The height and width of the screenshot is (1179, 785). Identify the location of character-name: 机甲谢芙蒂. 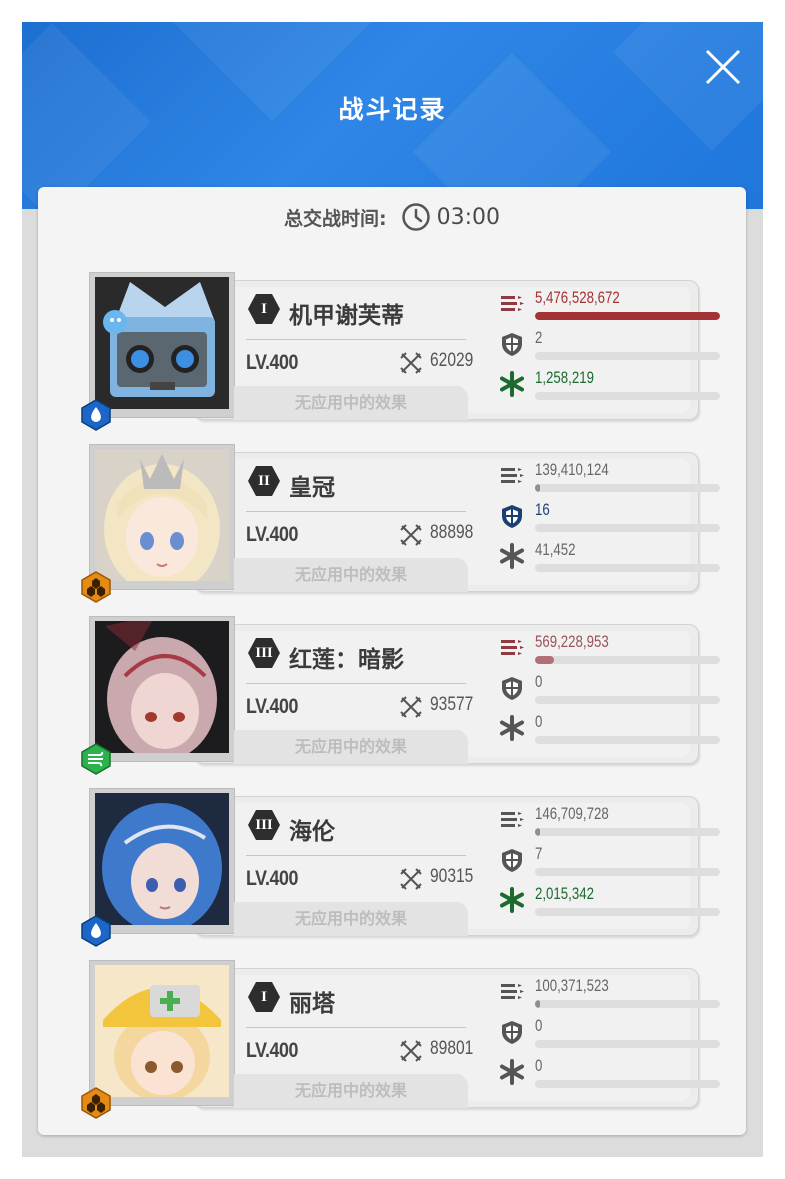
(346, 316).